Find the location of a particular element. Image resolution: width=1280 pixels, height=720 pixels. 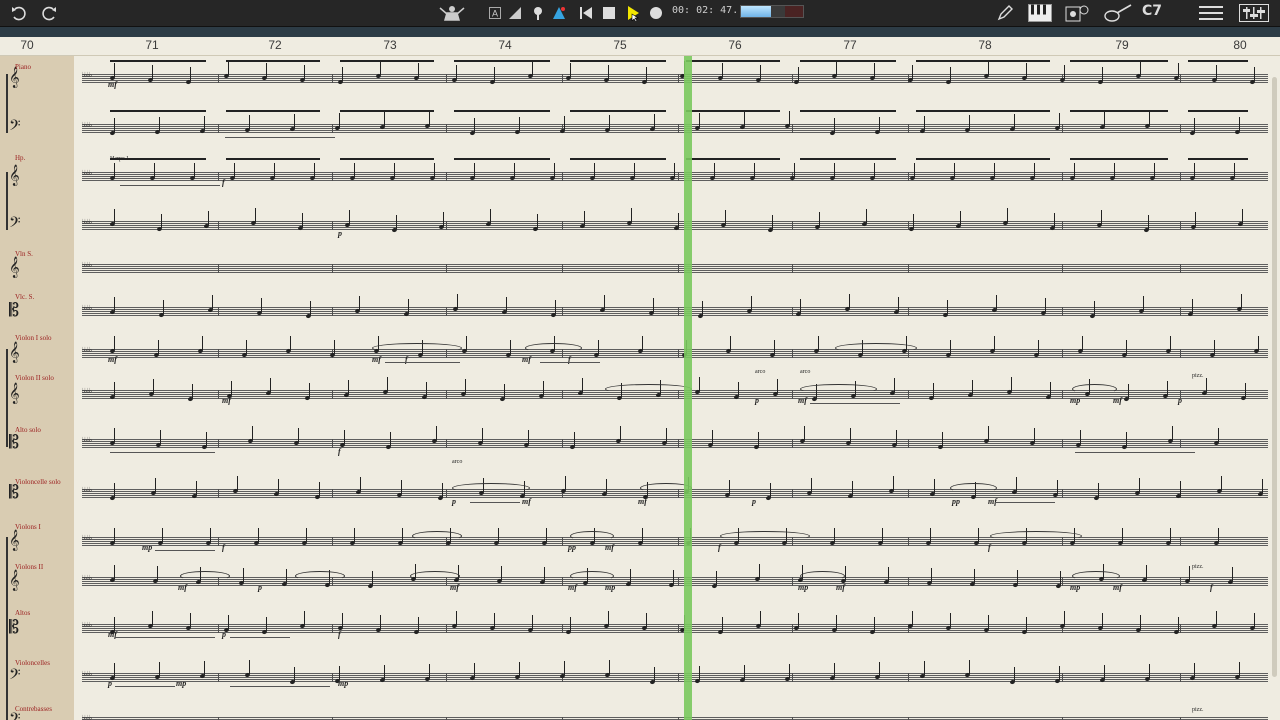

pin-icon is located at coordinates (538, 13).